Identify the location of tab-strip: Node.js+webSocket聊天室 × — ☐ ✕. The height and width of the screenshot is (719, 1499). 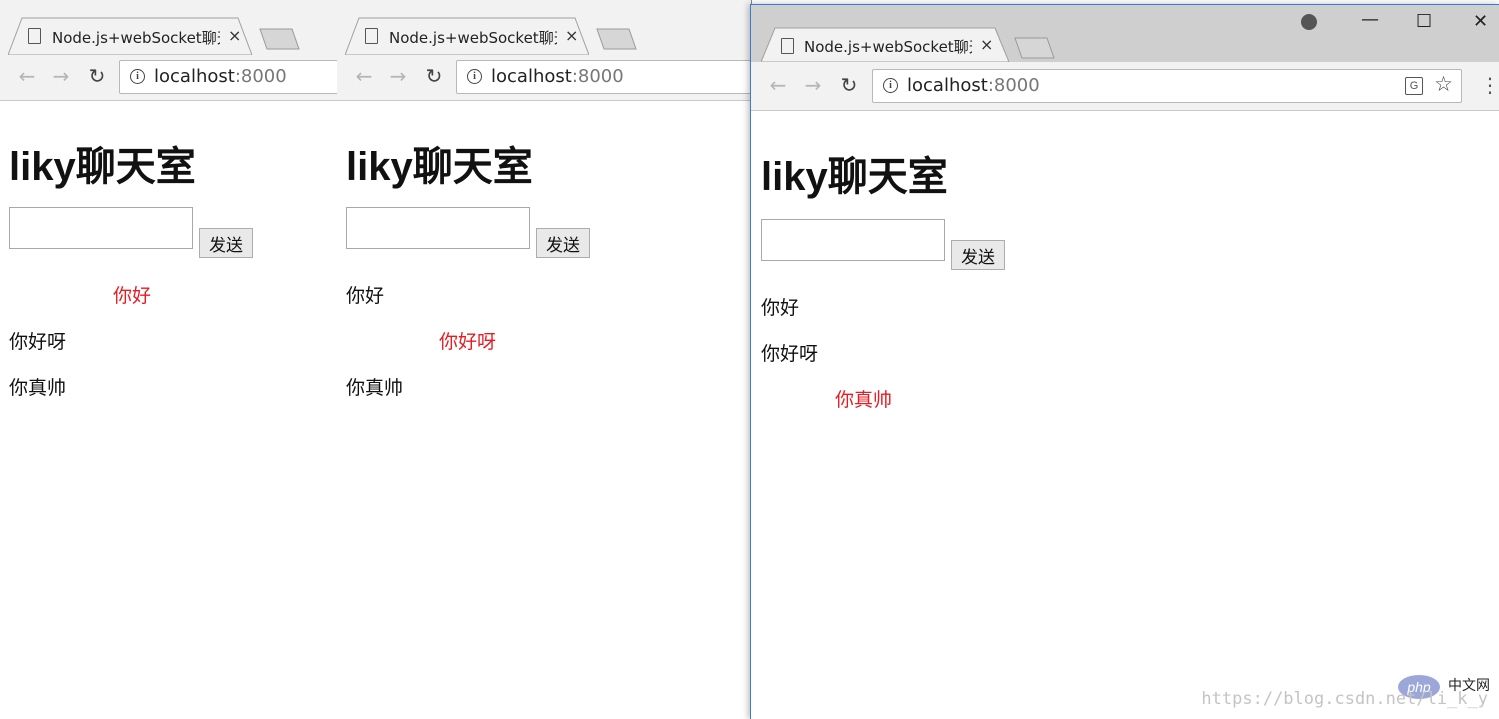
(1125, 33).